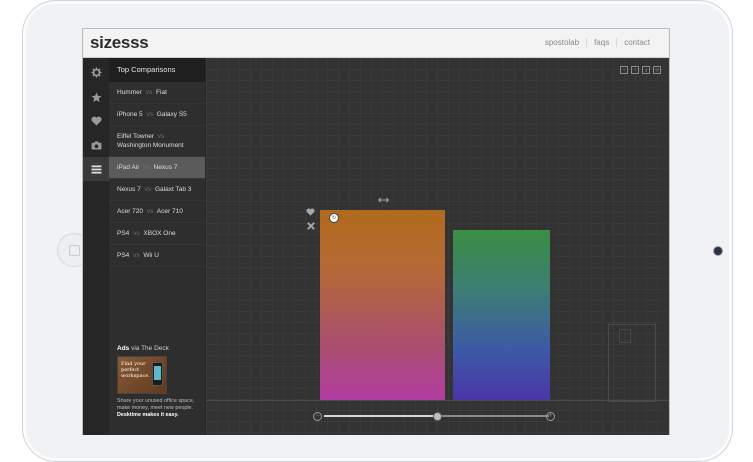  Describe the element at coordinates (159, 233) in the screenshot. I see `comparison-item-b: XBOX One` at that location.